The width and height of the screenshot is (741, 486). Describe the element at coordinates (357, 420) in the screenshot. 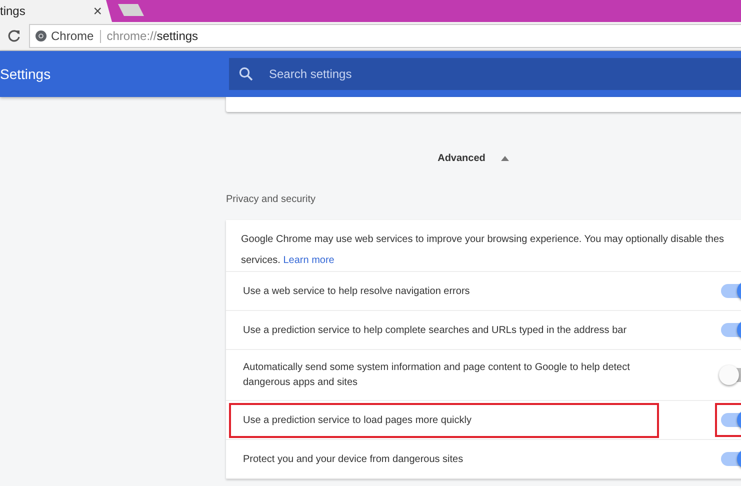

I see `setting-label: Use a prediction service to load pages more quickly` at that location.